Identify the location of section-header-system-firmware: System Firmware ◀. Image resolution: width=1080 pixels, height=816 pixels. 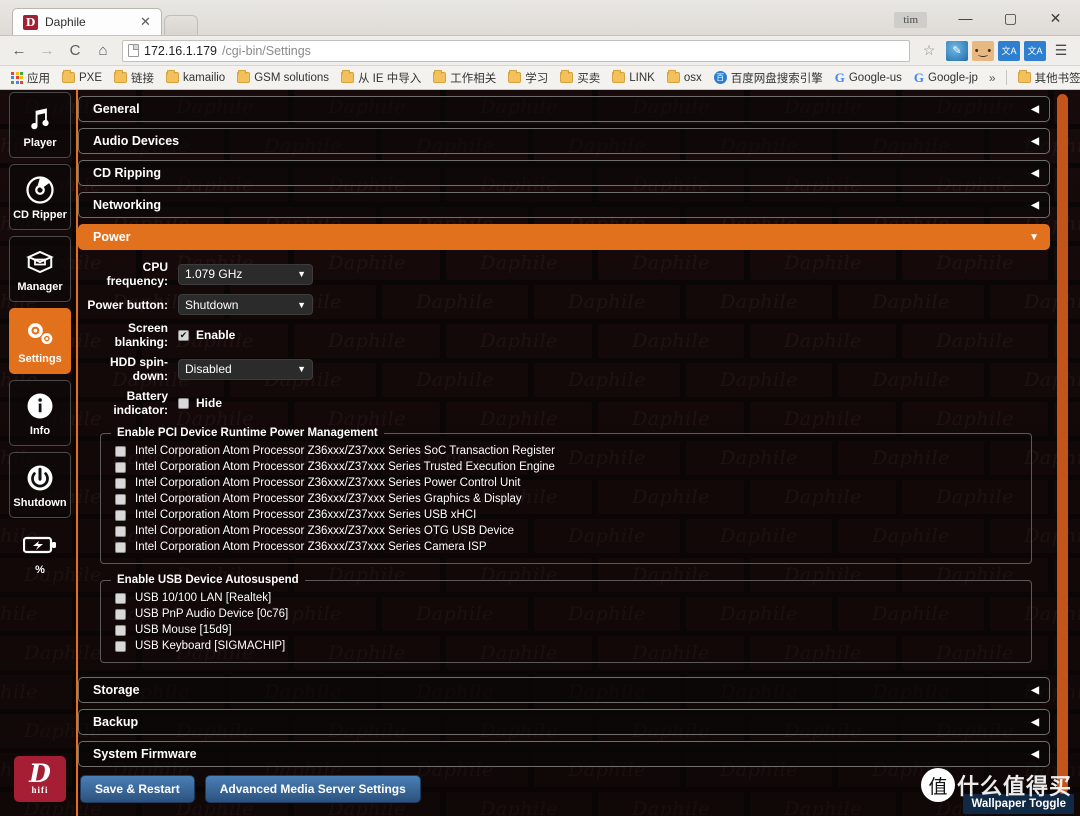
(564, 754).